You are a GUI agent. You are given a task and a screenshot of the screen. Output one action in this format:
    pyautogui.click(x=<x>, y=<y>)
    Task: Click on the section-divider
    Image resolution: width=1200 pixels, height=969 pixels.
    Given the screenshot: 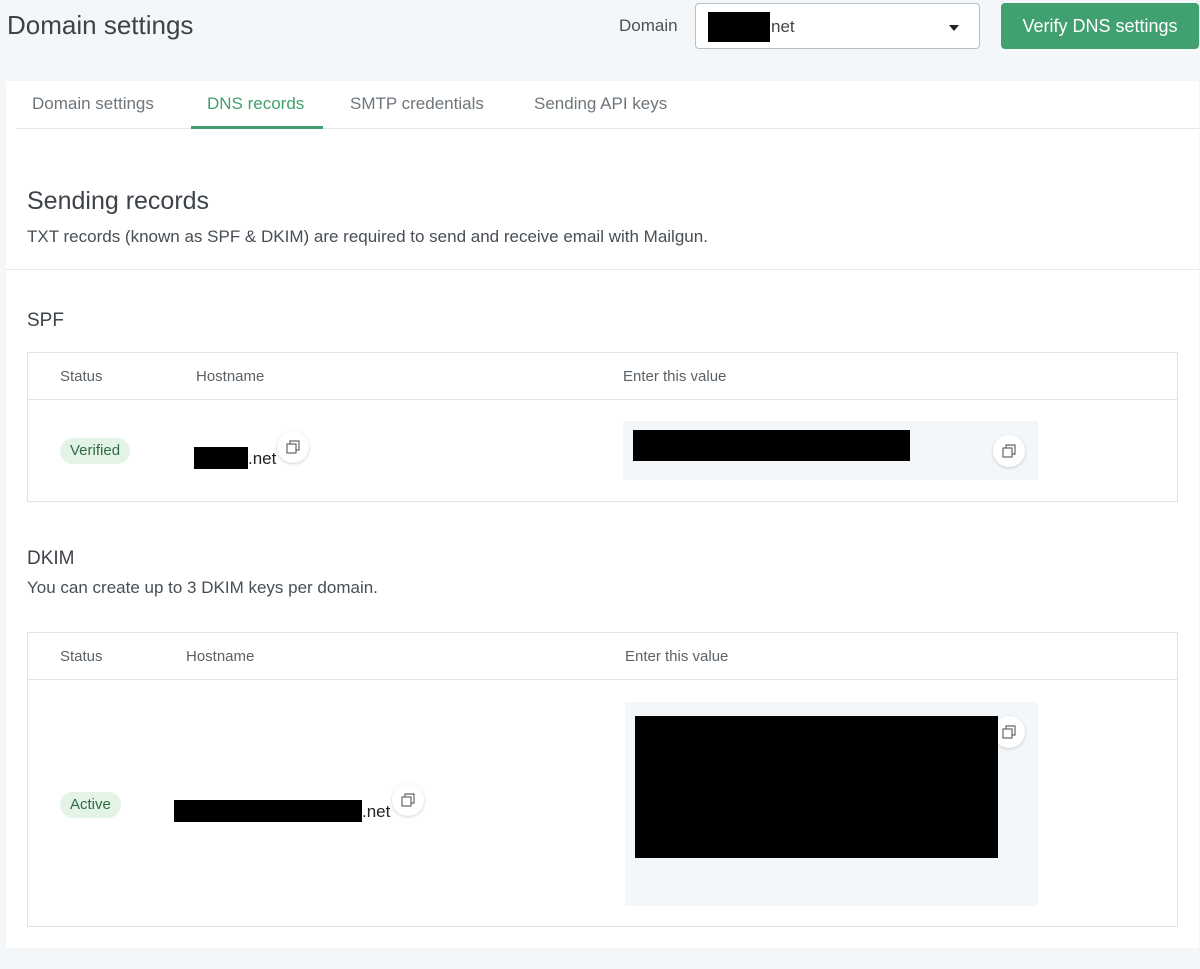 What is the action you would take?
    pyautogui.click(x=602, y=269)
    